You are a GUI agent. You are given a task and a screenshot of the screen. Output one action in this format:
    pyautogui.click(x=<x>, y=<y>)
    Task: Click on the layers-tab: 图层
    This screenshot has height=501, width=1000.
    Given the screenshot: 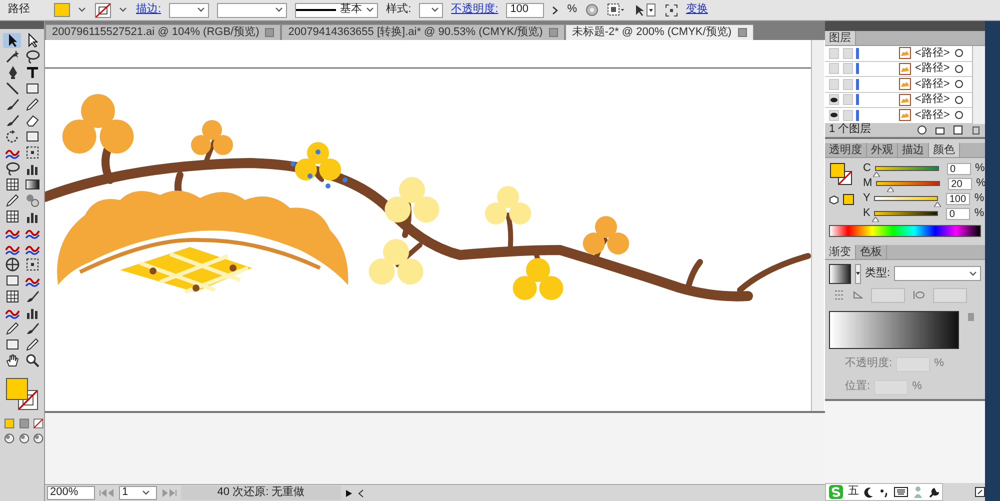 What is the action you would take?
    pyautogui.click(x=840, y=38)
    